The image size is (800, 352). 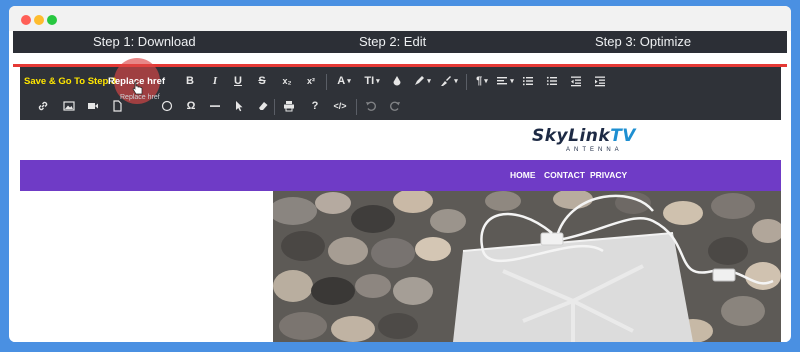 I want to click on ordered-list-icon, so click(x=528, y=81).